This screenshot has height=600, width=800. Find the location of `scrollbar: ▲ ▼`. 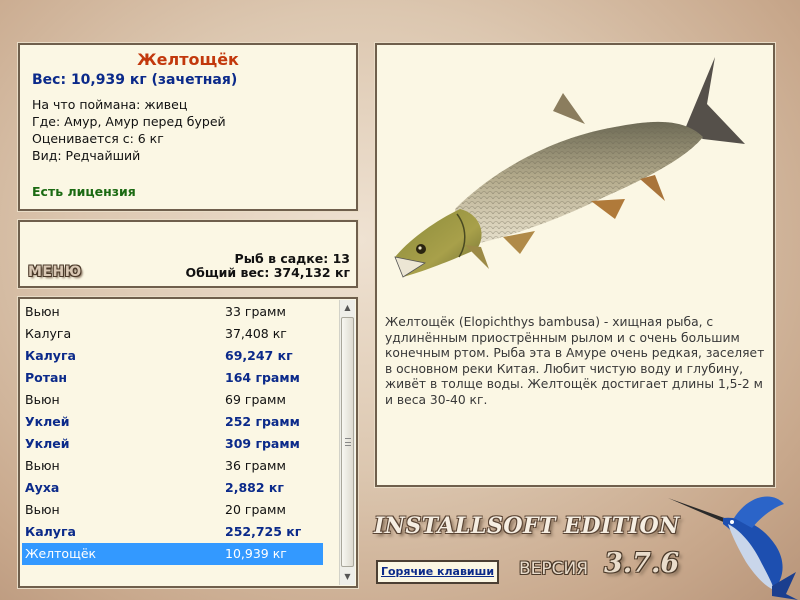

scrollbar: ▲ ▼ is located at coordinates (347, 442).